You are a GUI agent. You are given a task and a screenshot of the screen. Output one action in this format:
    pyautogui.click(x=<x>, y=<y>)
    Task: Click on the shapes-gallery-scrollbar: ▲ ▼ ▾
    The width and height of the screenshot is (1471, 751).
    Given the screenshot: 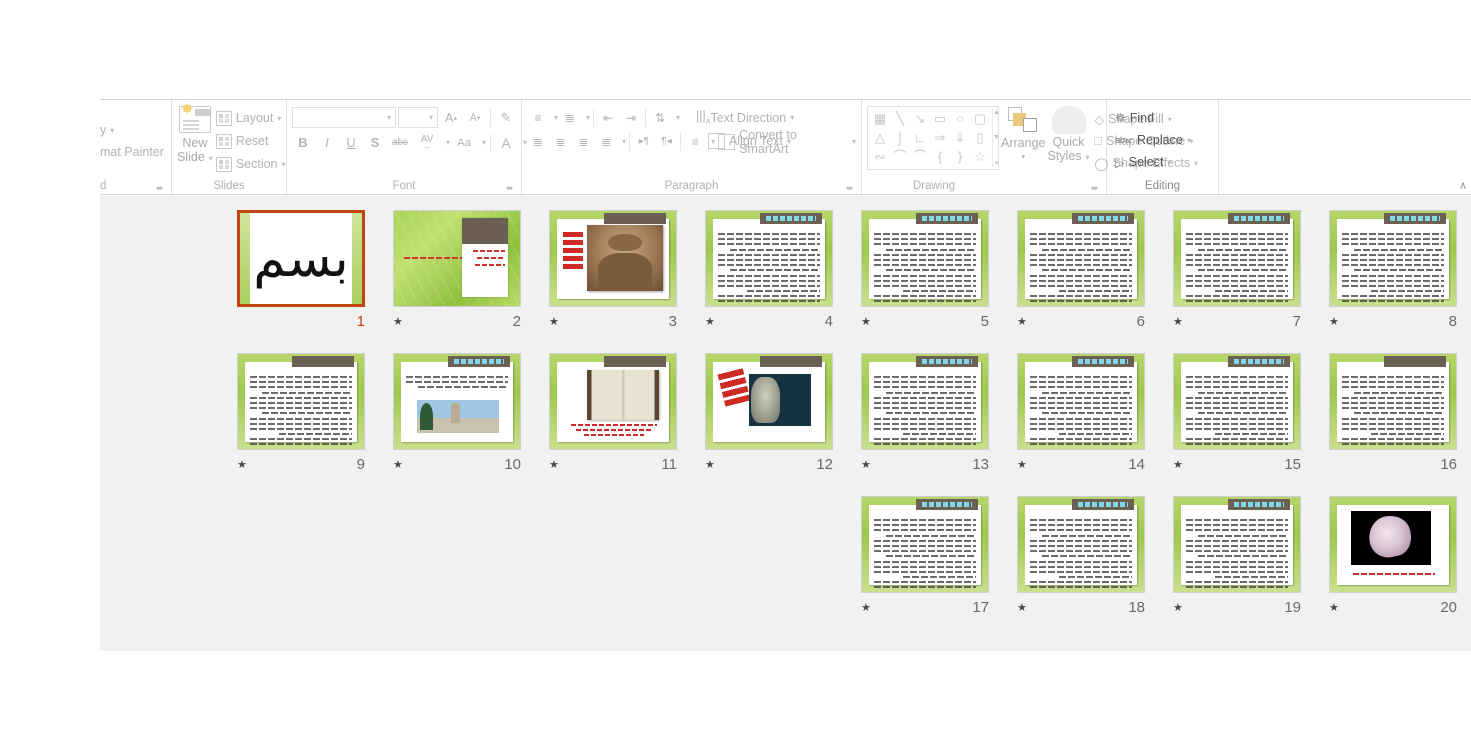 What is the action you would take?
    pyautogui.click(x=996, y=138)
    